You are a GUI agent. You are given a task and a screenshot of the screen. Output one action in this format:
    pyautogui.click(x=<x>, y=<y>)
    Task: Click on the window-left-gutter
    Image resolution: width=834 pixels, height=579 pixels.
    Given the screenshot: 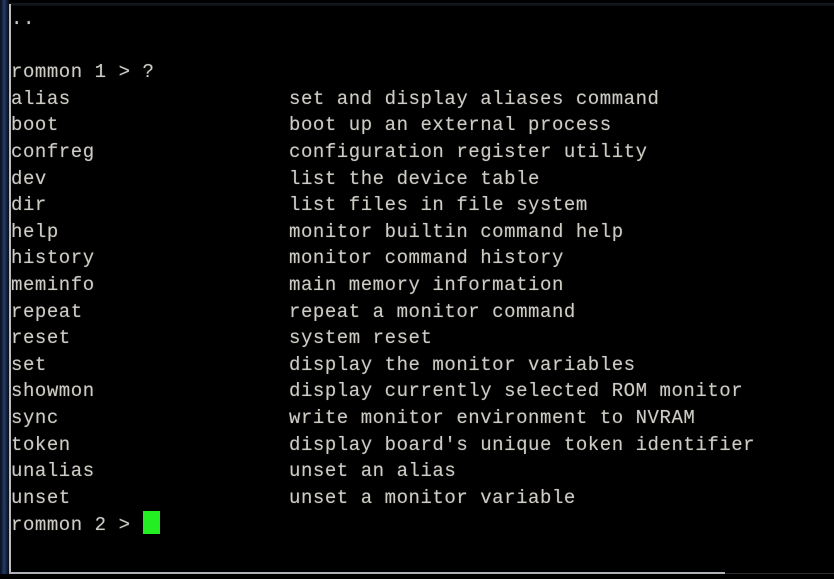 What is the action you would take?
    pyautogui.click(x=4, y=289)
    